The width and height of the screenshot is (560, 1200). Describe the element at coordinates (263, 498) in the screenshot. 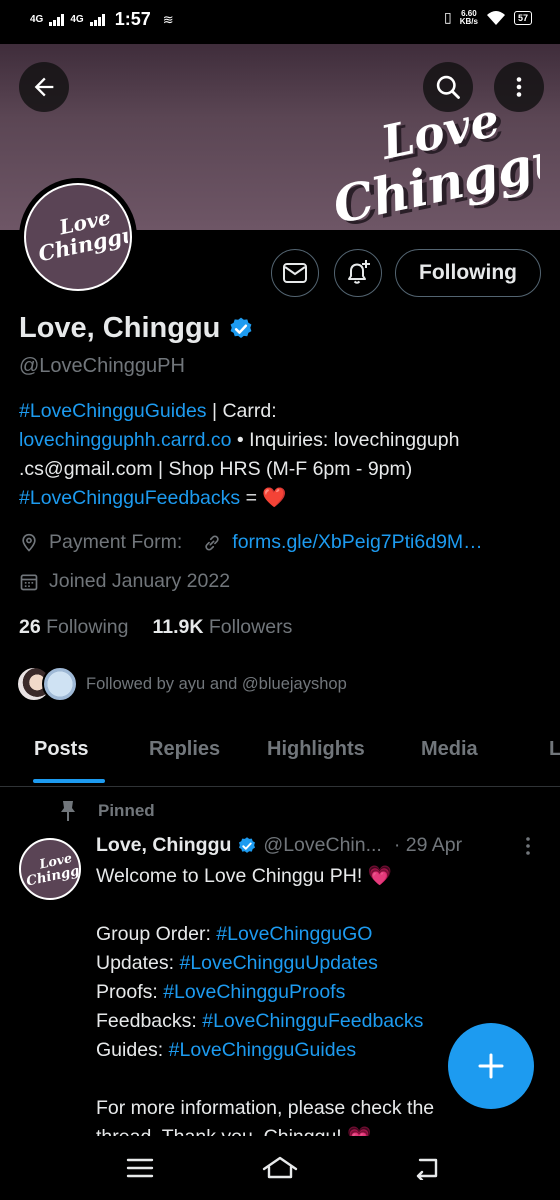

I see `bio-text: = ❤️` at that location.